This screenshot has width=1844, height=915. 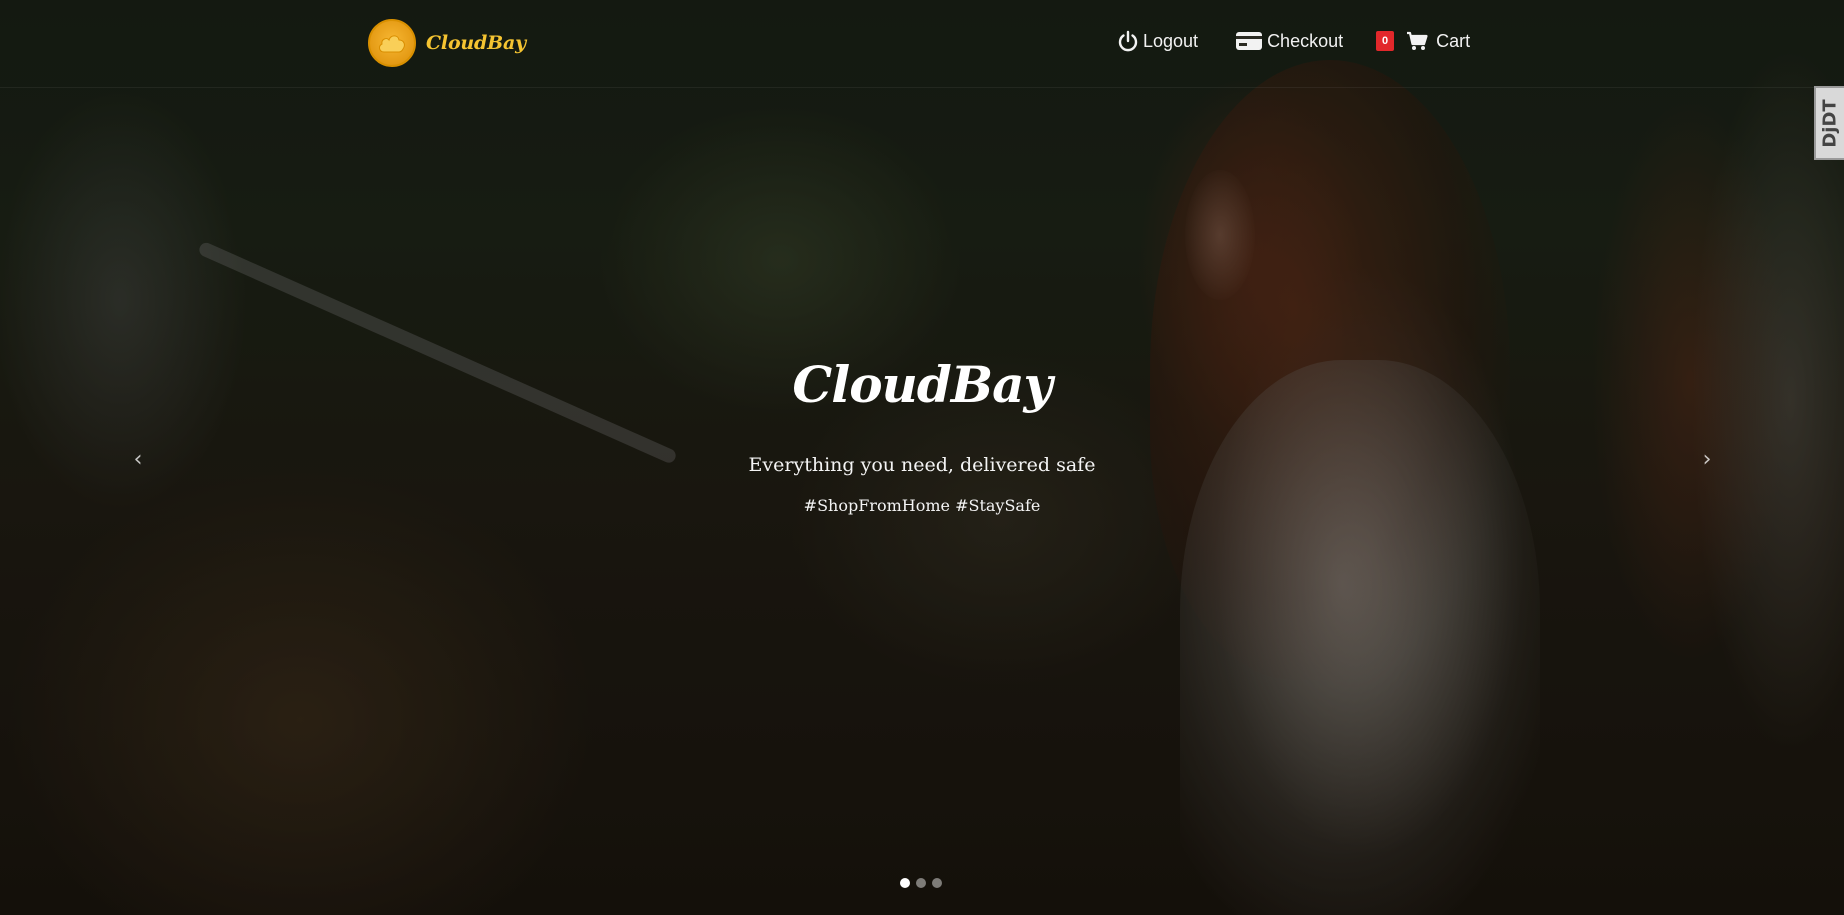 I want to click on carousel-next-button: ›, so click(x=1707, y=460).